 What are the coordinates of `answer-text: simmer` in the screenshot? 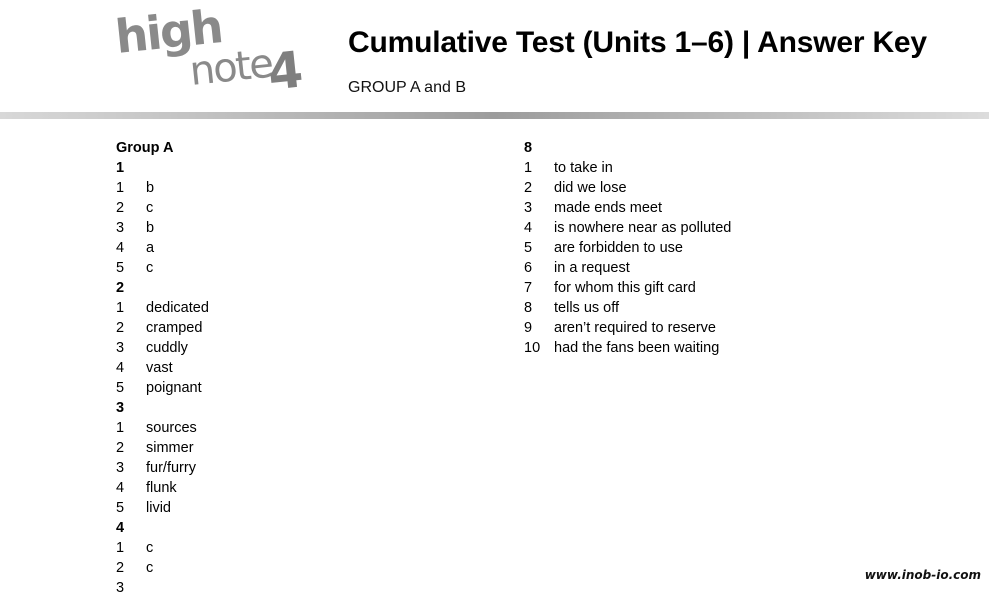 It's located at (170, 448).